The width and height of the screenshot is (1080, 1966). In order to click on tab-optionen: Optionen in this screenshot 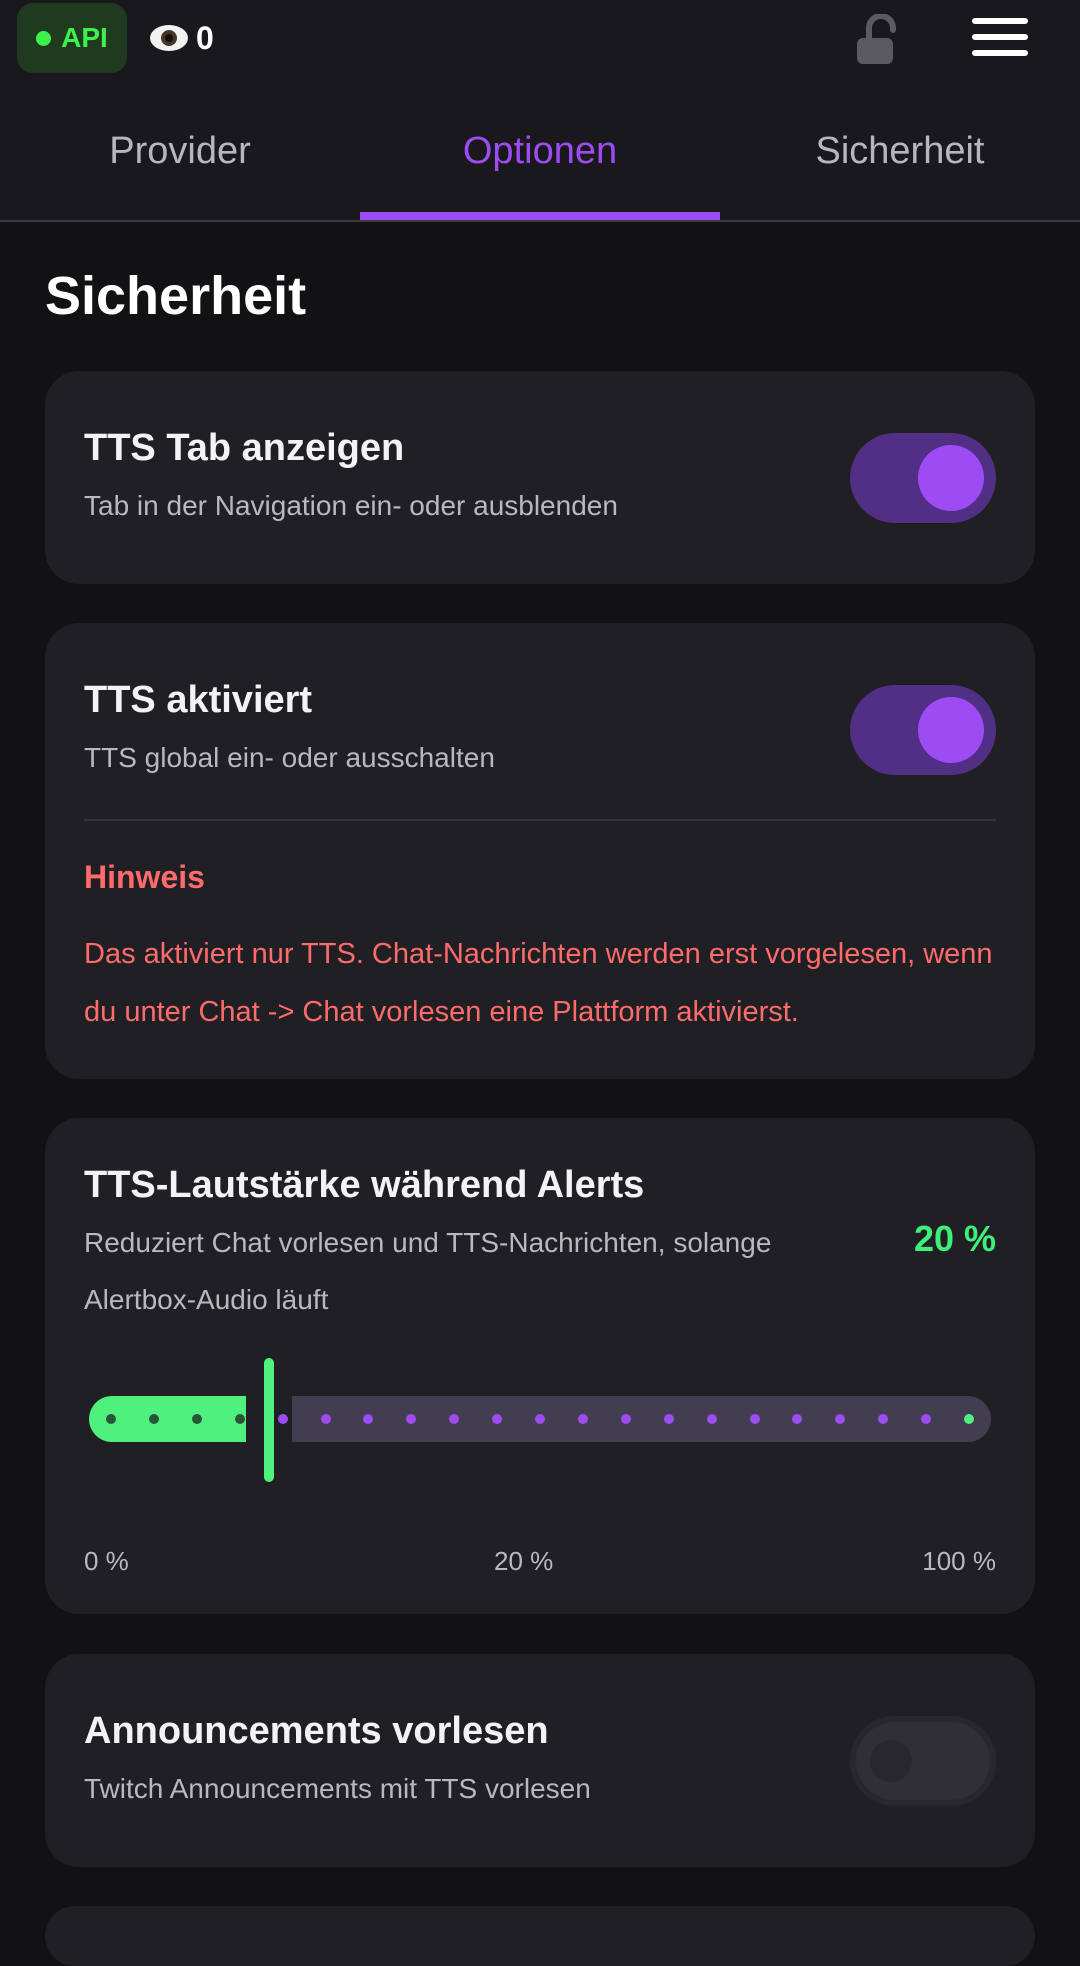, I will do `click(540, 151)`.